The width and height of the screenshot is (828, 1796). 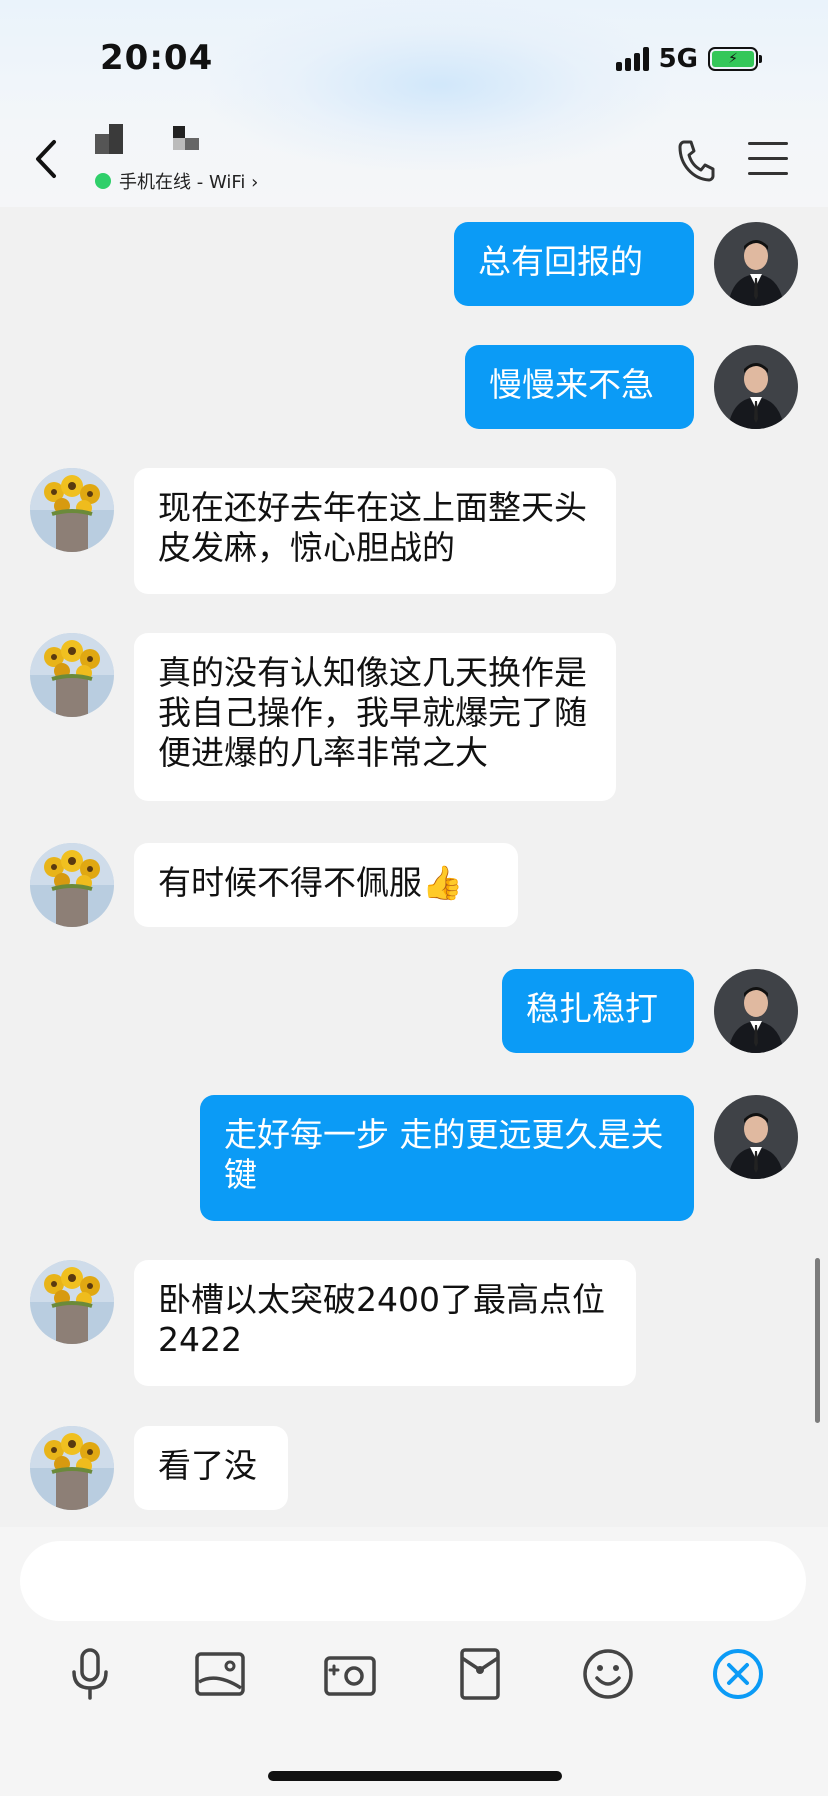 I want to click on online-status-text: 手机在线 - WiFi ›, so click(x=189, y=182).